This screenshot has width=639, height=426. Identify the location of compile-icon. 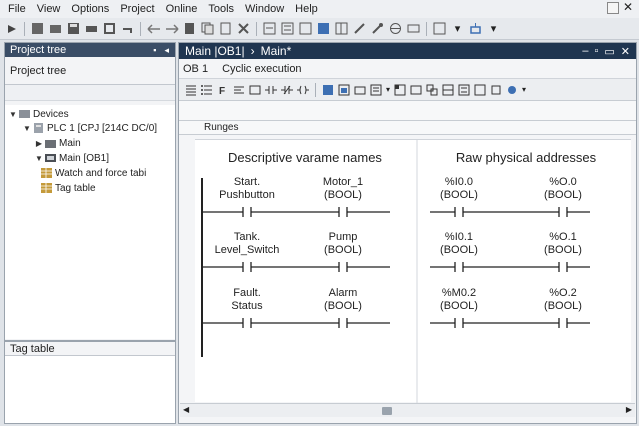
(269, 28).